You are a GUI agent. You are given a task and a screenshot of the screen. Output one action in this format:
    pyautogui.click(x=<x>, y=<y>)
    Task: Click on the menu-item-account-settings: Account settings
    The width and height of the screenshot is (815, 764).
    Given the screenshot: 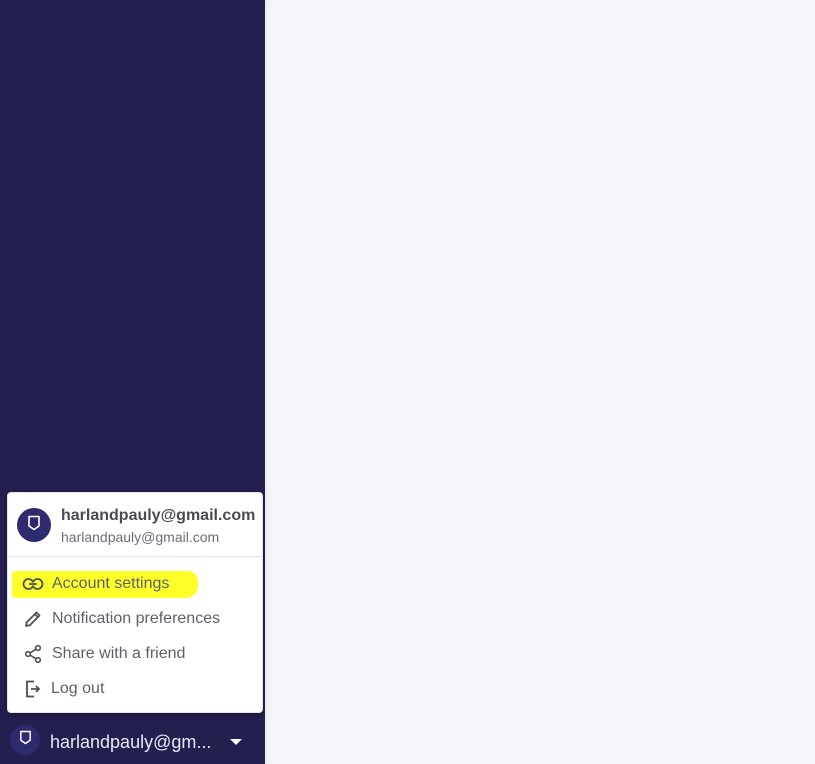 What is the action you would take?
    pyautogui.click(x=135, y=584)
    